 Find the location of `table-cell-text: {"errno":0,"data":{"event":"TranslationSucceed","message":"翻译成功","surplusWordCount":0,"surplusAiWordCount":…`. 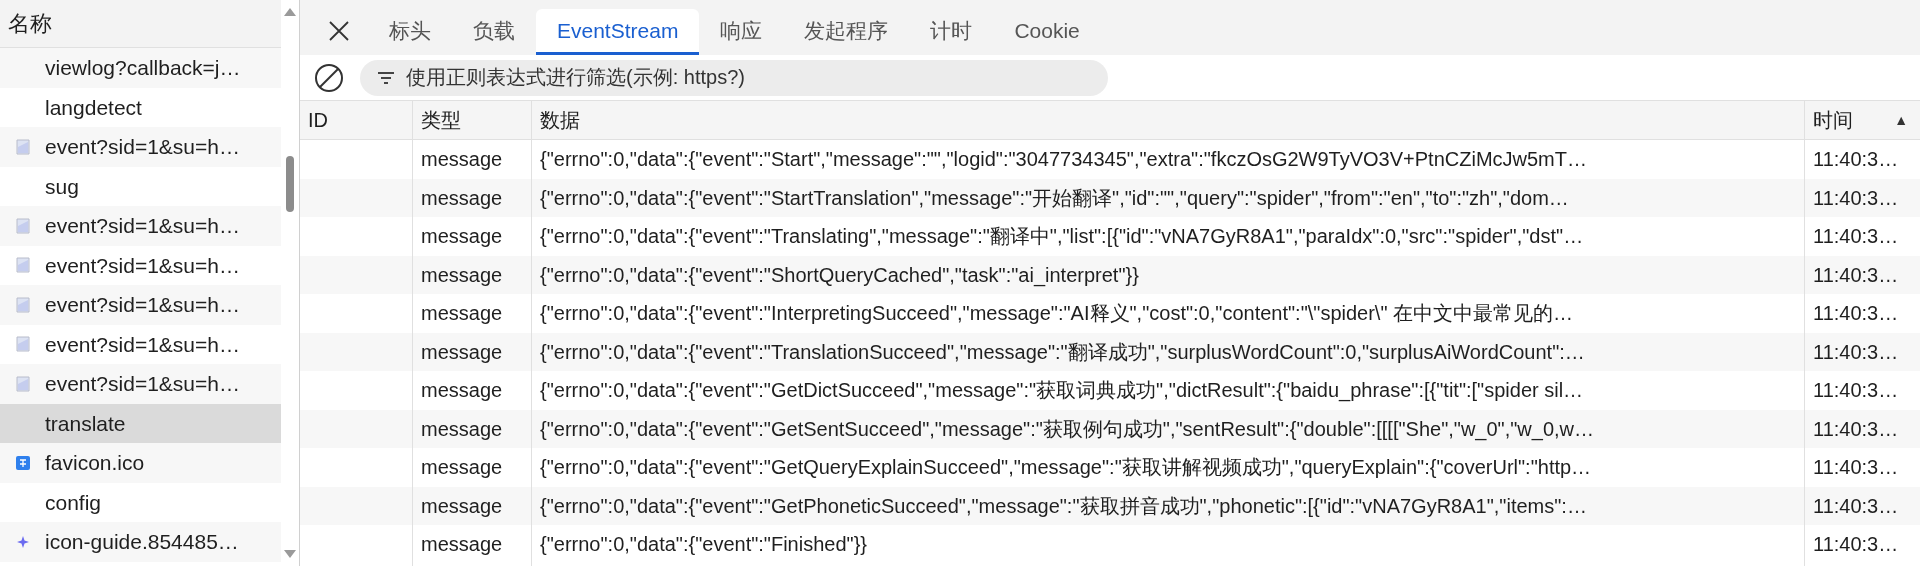

table-cell-text: {"errno":0,"data":{"event":"TranslationSucceed","message":"翻译成功","surplusWordCount":0,"surplusAiWordCount":… is located at coordinates (1062, 352).